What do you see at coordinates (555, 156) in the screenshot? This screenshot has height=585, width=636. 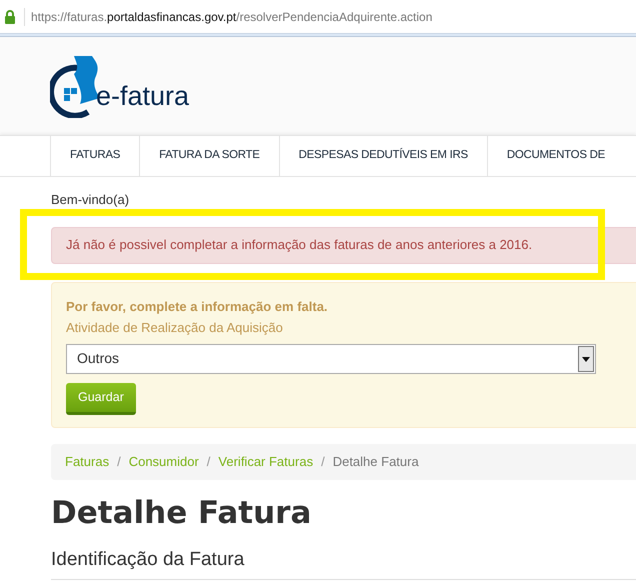 I see `nav-tab: DOCUMENTOS DE` at bounding box center [555, 156].